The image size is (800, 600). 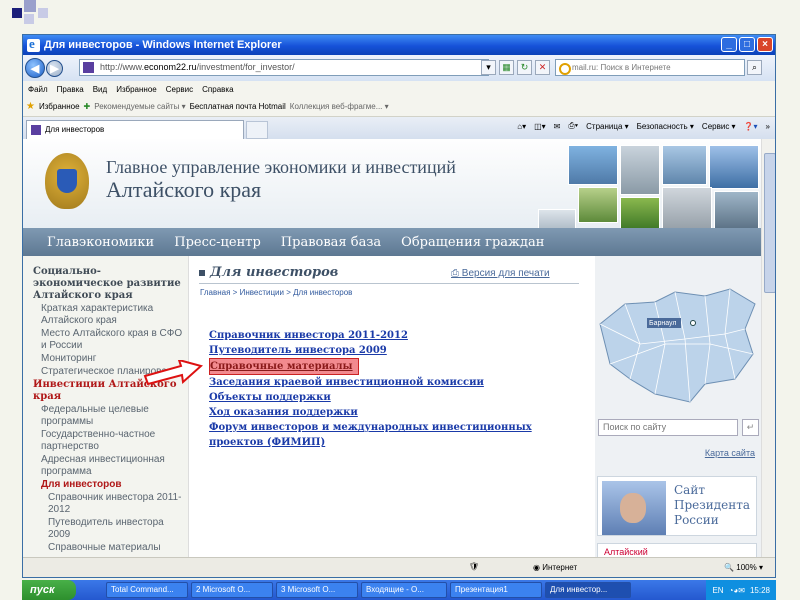 What do you see at coordinates (87, 106) in the screenshot?
I see `add-favorite-icon: ✚` at bounding box center [87, 106].